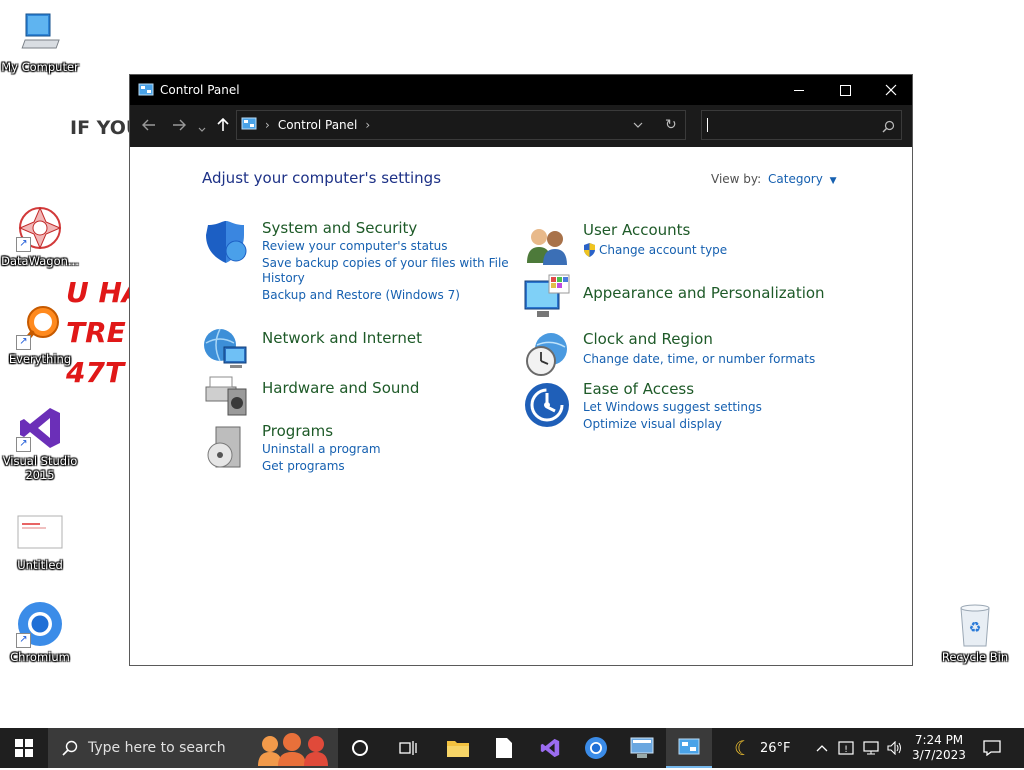  I want to click on programs-disc-icon, so click(226, 447).